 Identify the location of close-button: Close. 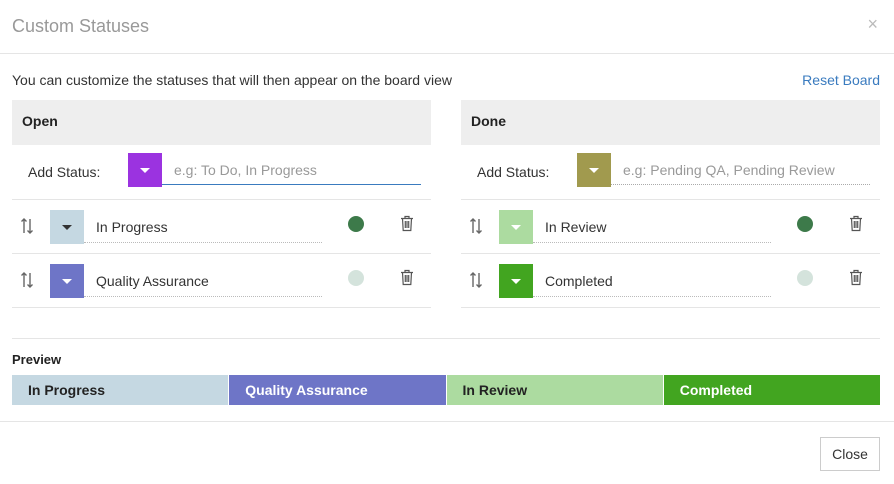
(850, 454).